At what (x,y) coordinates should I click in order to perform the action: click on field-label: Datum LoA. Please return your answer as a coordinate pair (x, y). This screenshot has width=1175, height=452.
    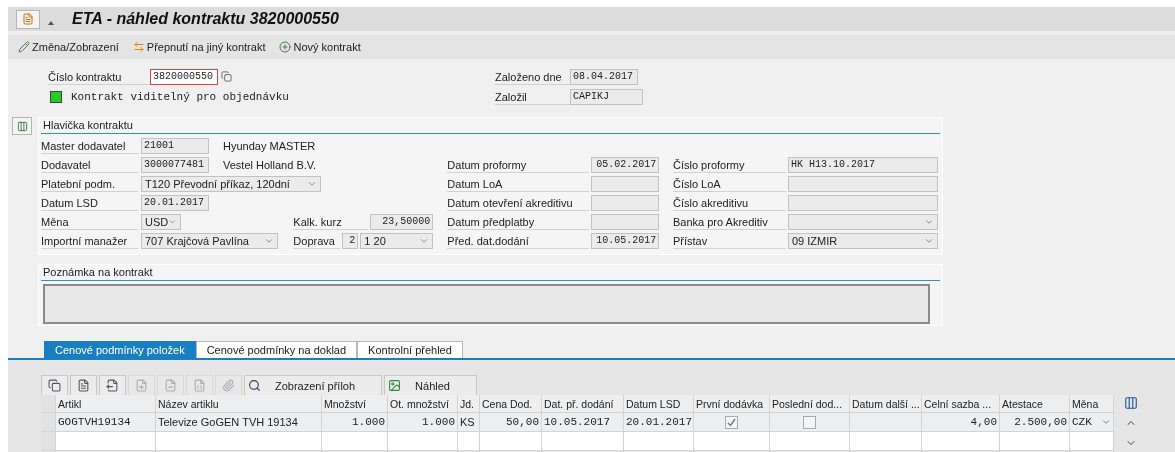
    Looking at the image, I should click on (518, 183).